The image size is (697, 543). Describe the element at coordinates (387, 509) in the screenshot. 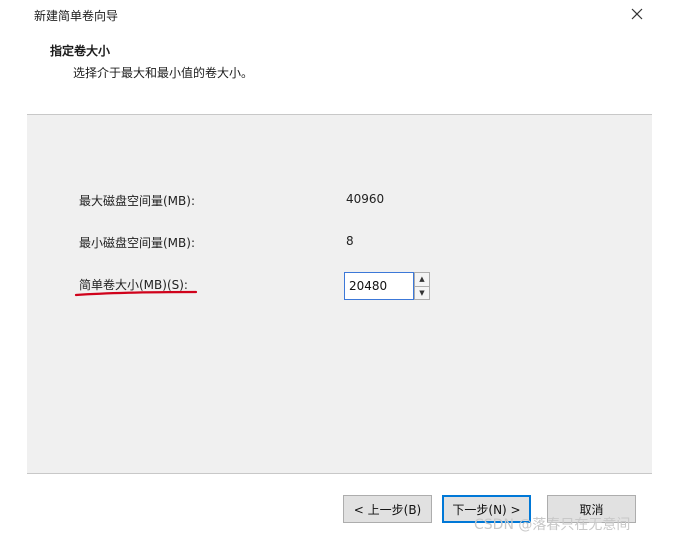

I see `back-button: < 上一步(B)` at that location.